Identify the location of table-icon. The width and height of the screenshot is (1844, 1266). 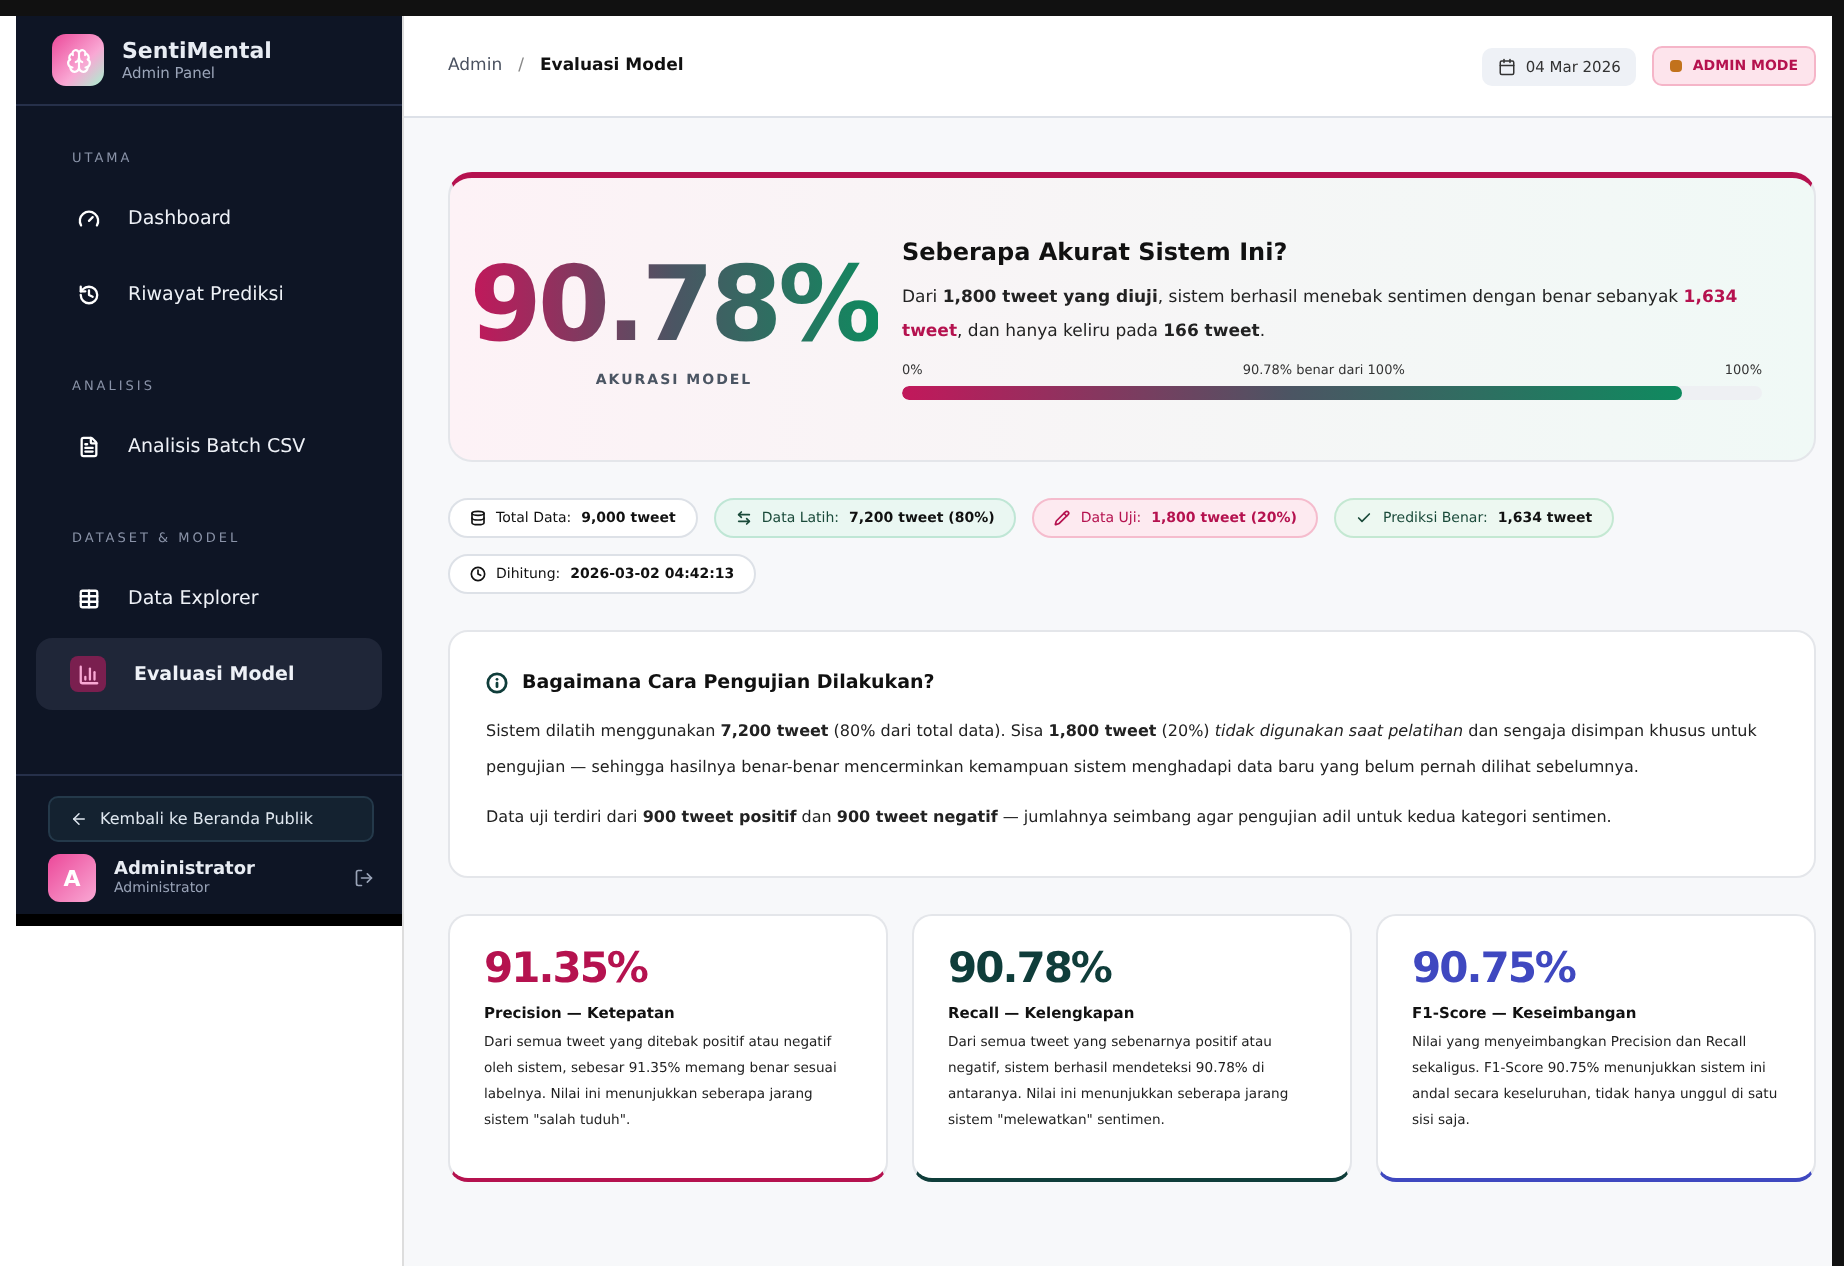
(88, 598).